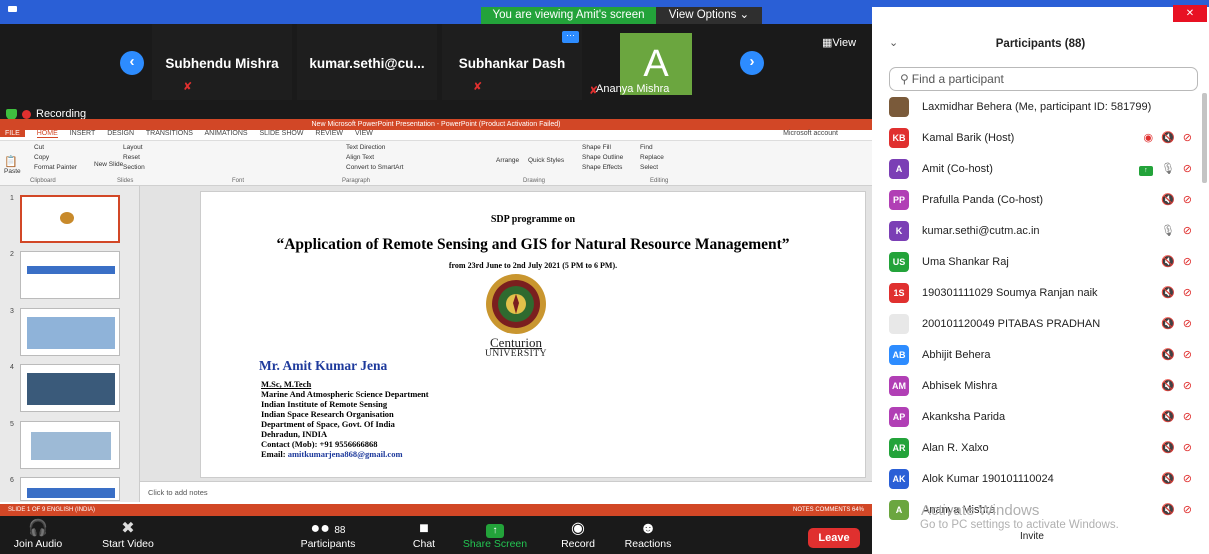  I want to click on cut-button: Cut, so click(39, 147).